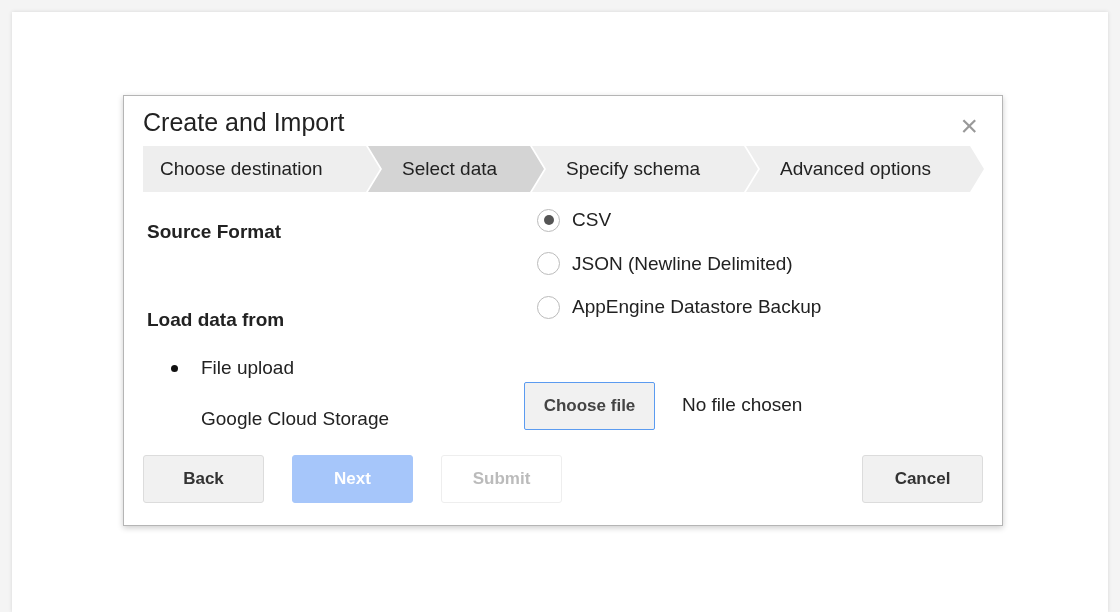 The height and width of the screenshot is (612, 1120). What do you see at coordinates (261, 169) in the screenshot?
I see `wizard-step: Choose destination` at bounding box center [261, 169].